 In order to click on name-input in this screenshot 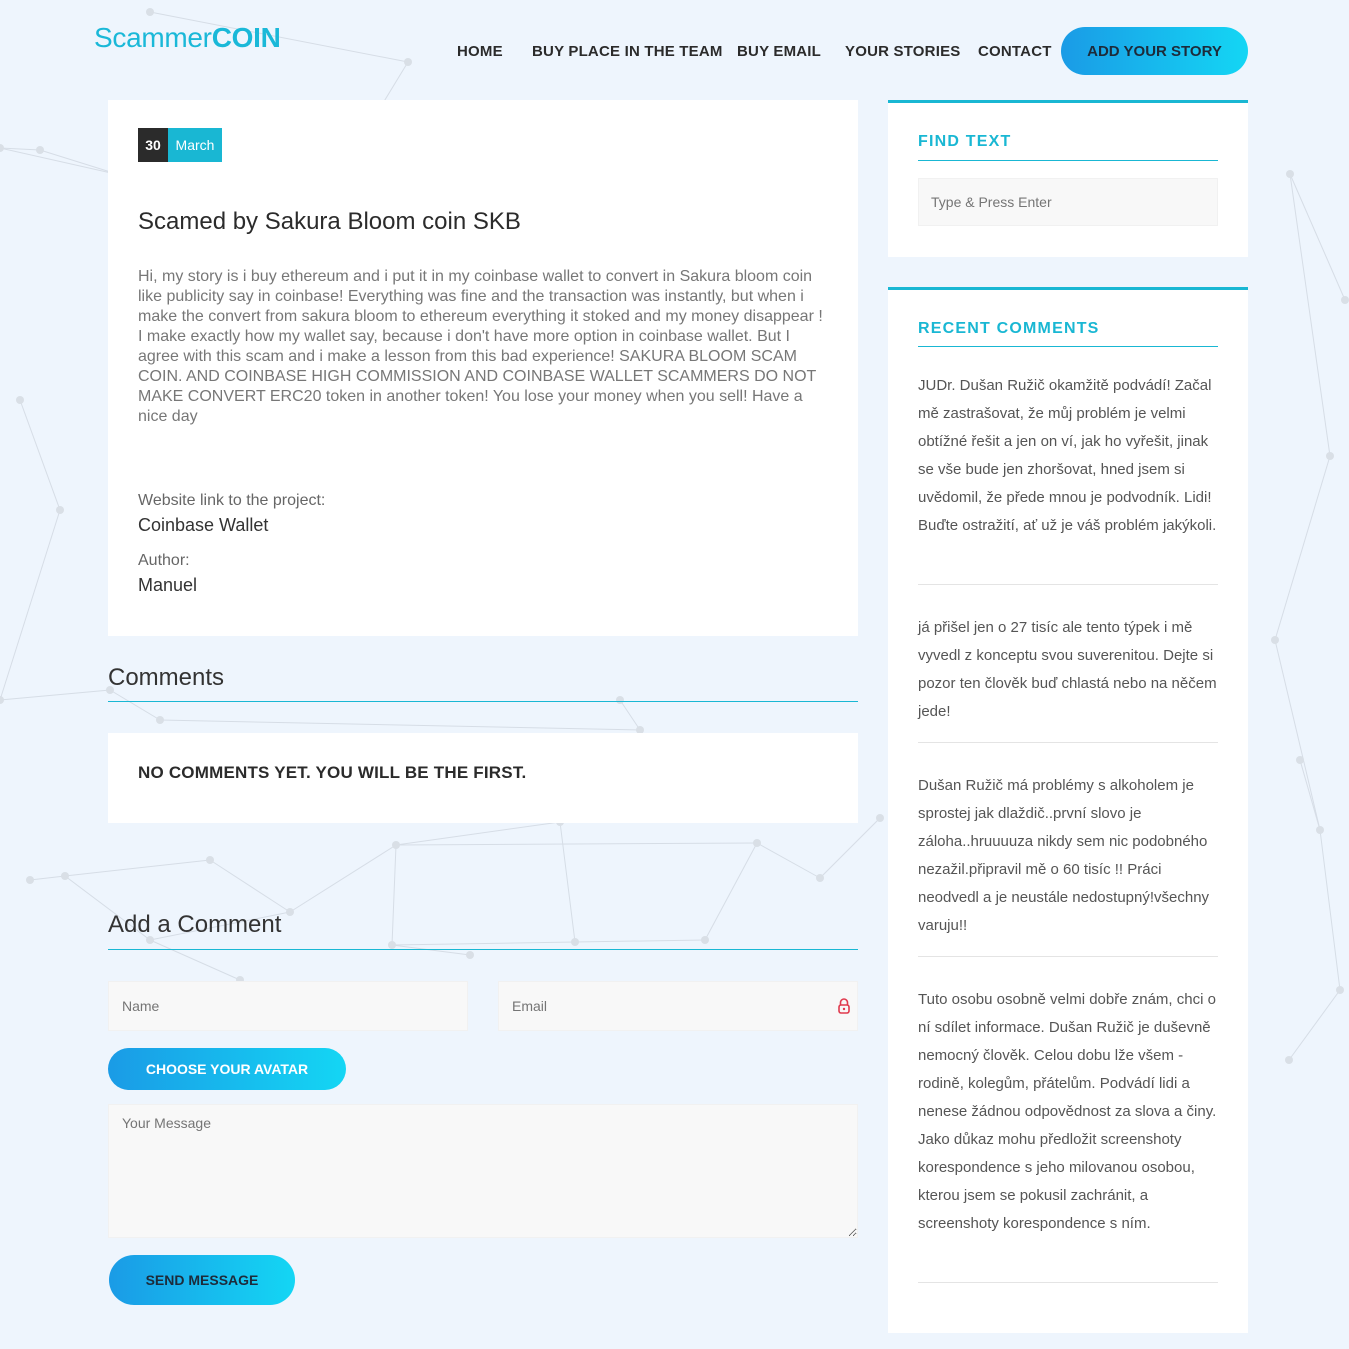, I will do `click(288, 1006)`.